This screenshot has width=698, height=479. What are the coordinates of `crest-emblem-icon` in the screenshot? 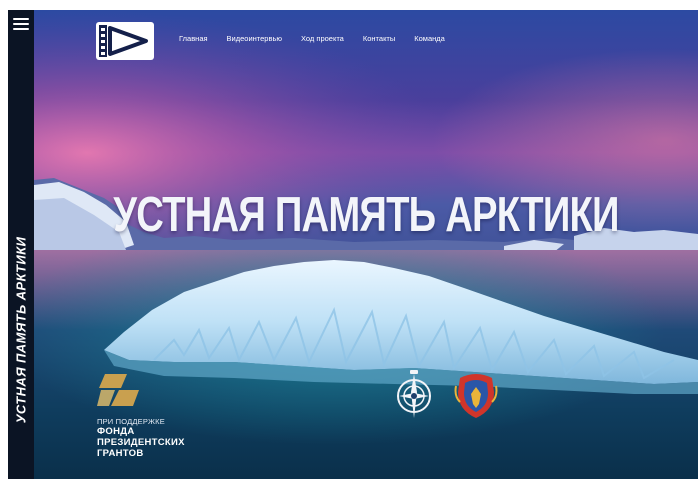 It's located at (476, 396).